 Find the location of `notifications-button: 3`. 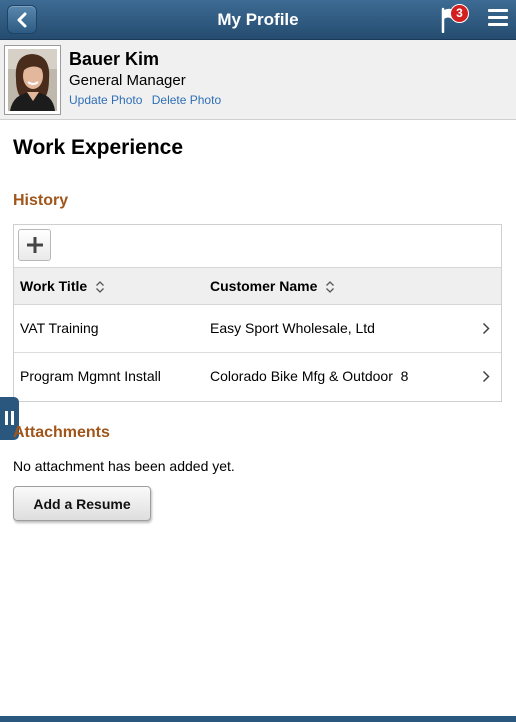

notifications-button: 3 is located at coordinates (456, 19).